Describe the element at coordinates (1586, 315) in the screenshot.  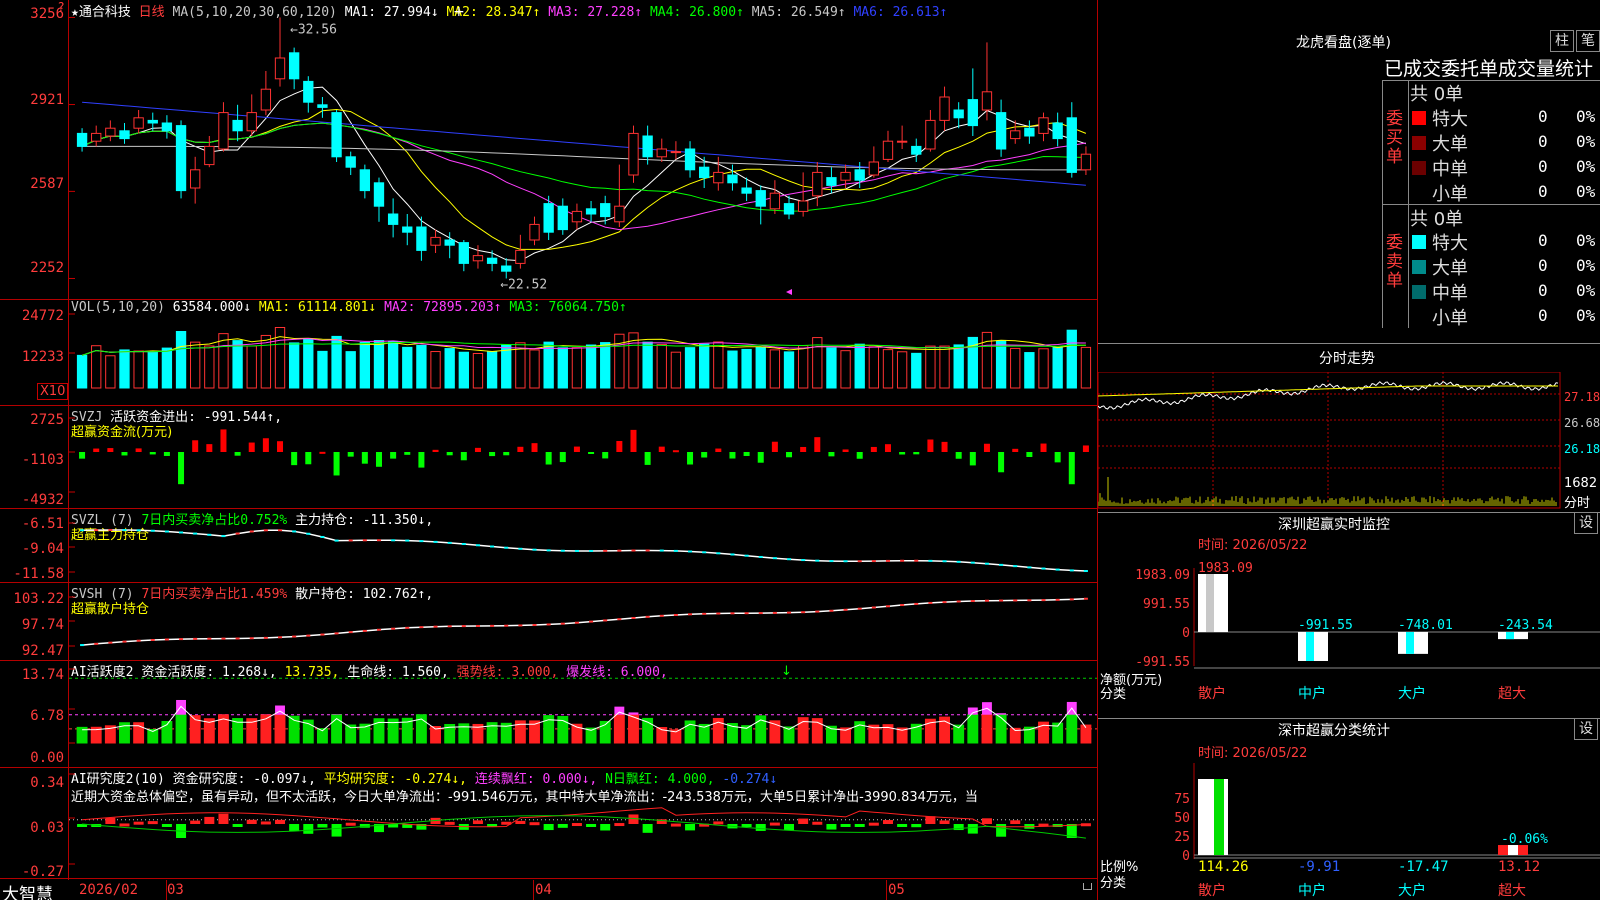
I see `sell-row-pct: 0%` at that location.